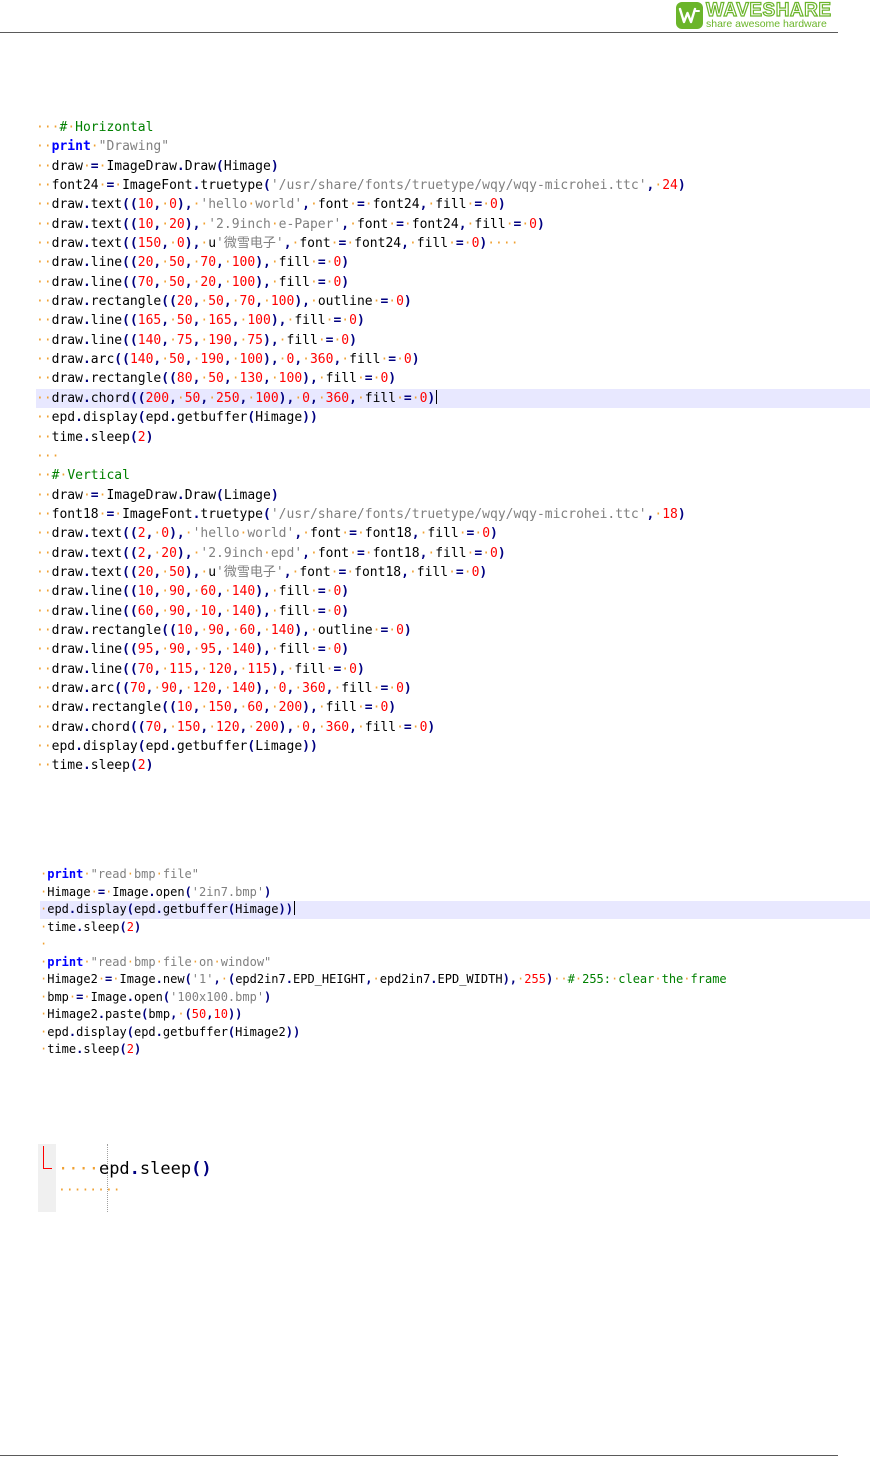 This screenshot has height=1458, width=870. I want to click on header-divider, so click(419, 32).